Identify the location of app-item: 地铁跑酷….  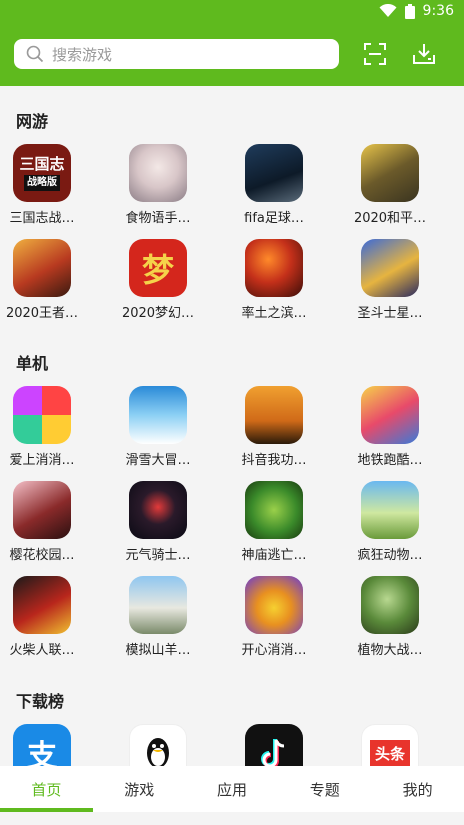
(390, 427).